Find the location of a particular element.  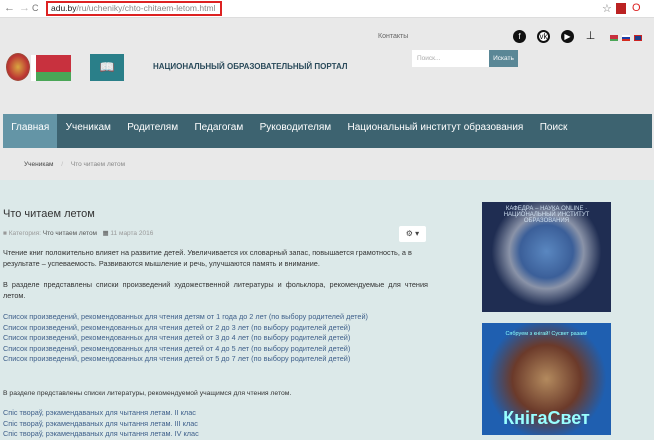

url-path: /ru/ucheniky/chto-chitaem-letom.html is located at coordinates (146, 8).